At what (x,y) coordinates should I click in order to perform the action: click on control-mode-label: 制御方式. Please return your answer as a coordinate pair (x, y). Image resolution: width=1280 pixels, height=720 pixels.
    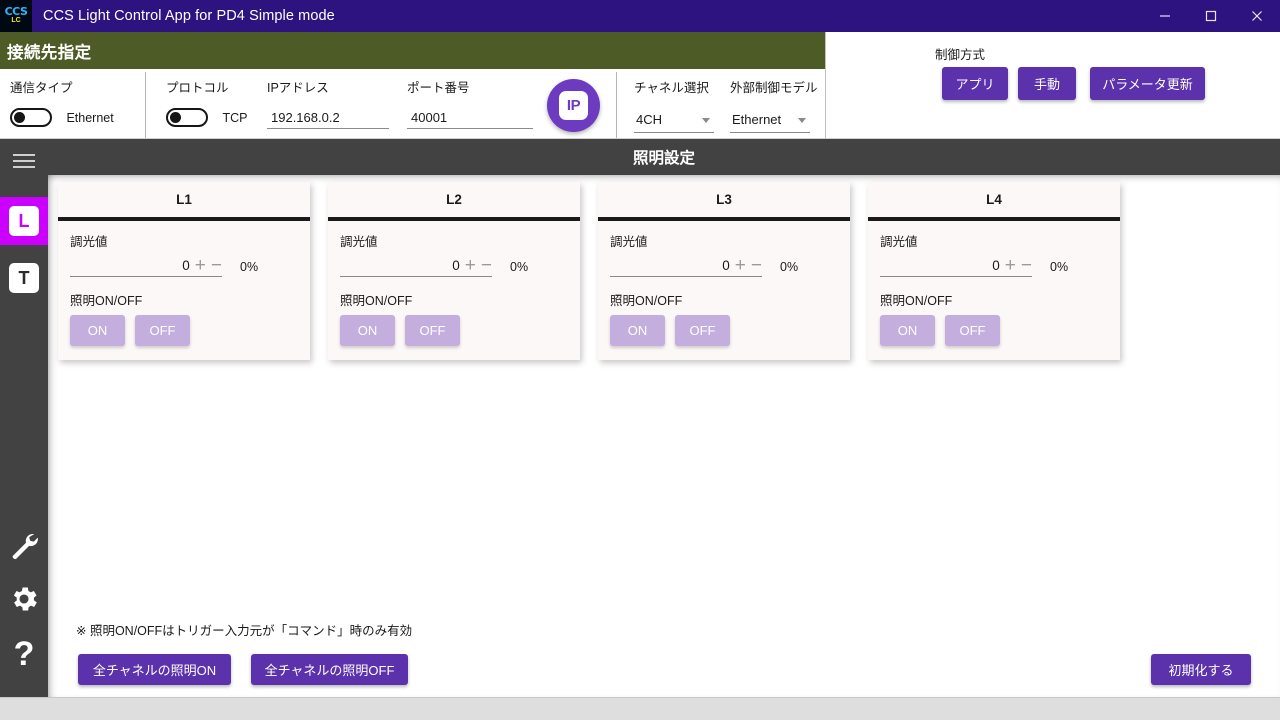
    Looking at the image, I should click on (960, 55).